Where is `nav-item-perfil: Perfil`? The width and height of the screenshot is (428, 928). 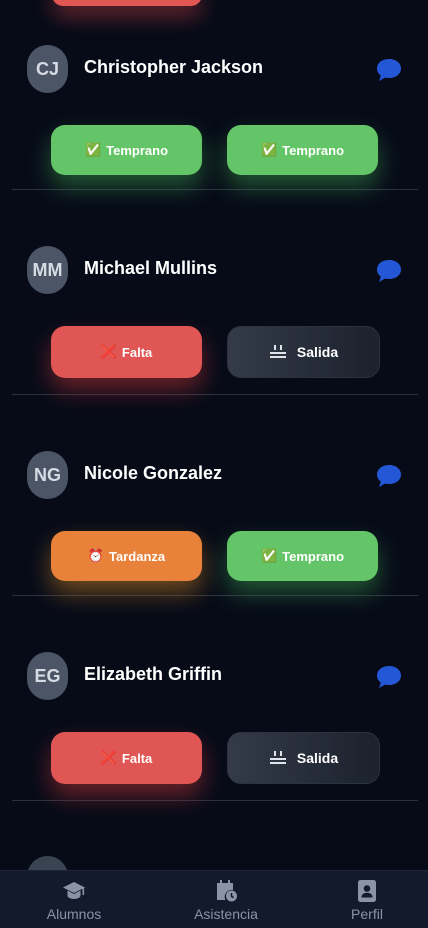
nav-item-perfil: Perfil is located at coordinates (367, 899).